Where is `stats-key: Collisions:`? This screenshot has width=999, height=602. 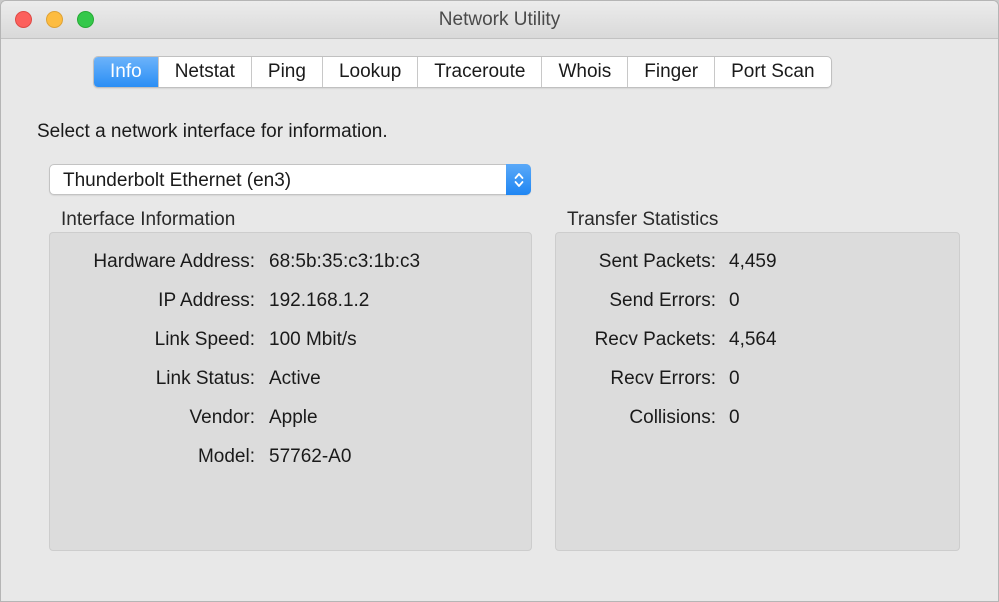 stats-key: Collisions: is located at coordinates (672, 417).